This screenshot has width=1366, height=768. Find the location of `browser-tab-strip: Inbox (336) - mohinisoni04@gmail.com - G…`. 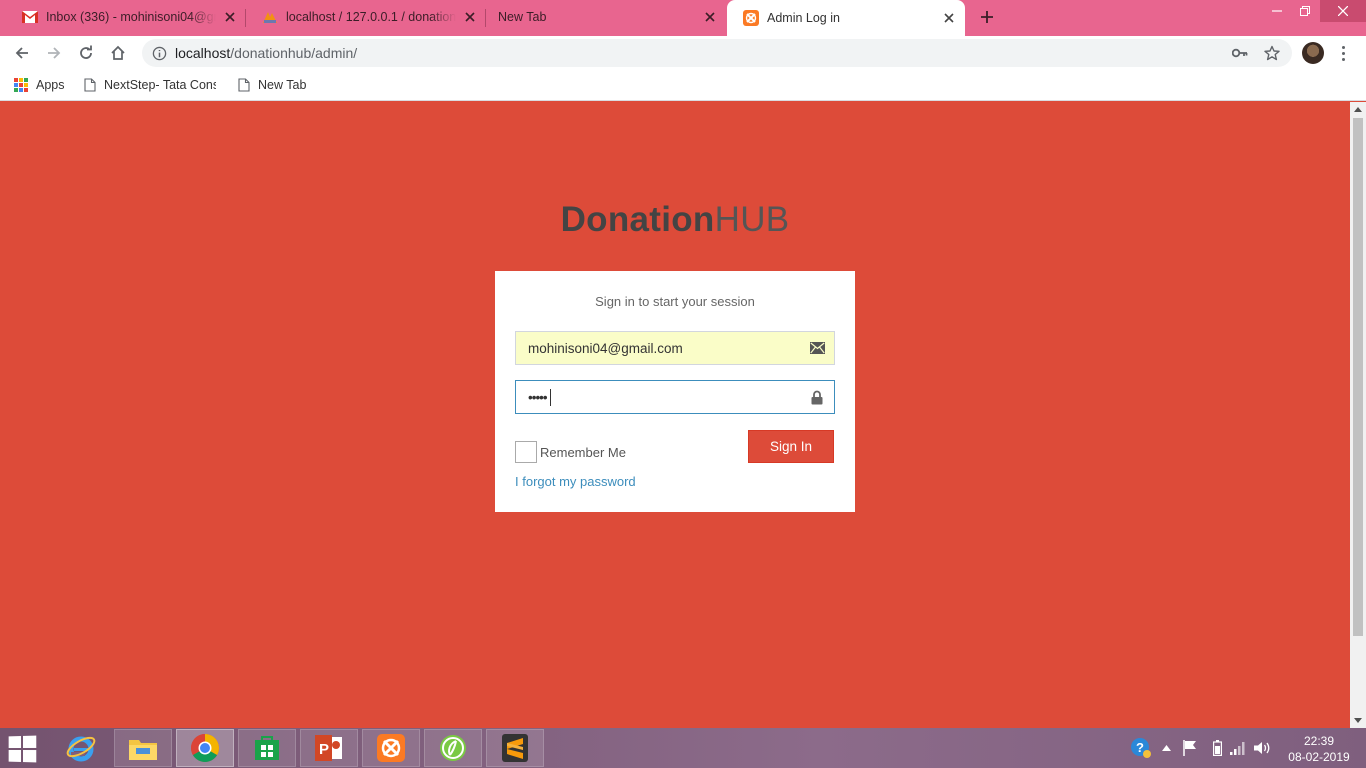

browser-tab-strip: Inbox (336) - mohinisoni04@gmail.com - G… is located at coordinates (683, 18).